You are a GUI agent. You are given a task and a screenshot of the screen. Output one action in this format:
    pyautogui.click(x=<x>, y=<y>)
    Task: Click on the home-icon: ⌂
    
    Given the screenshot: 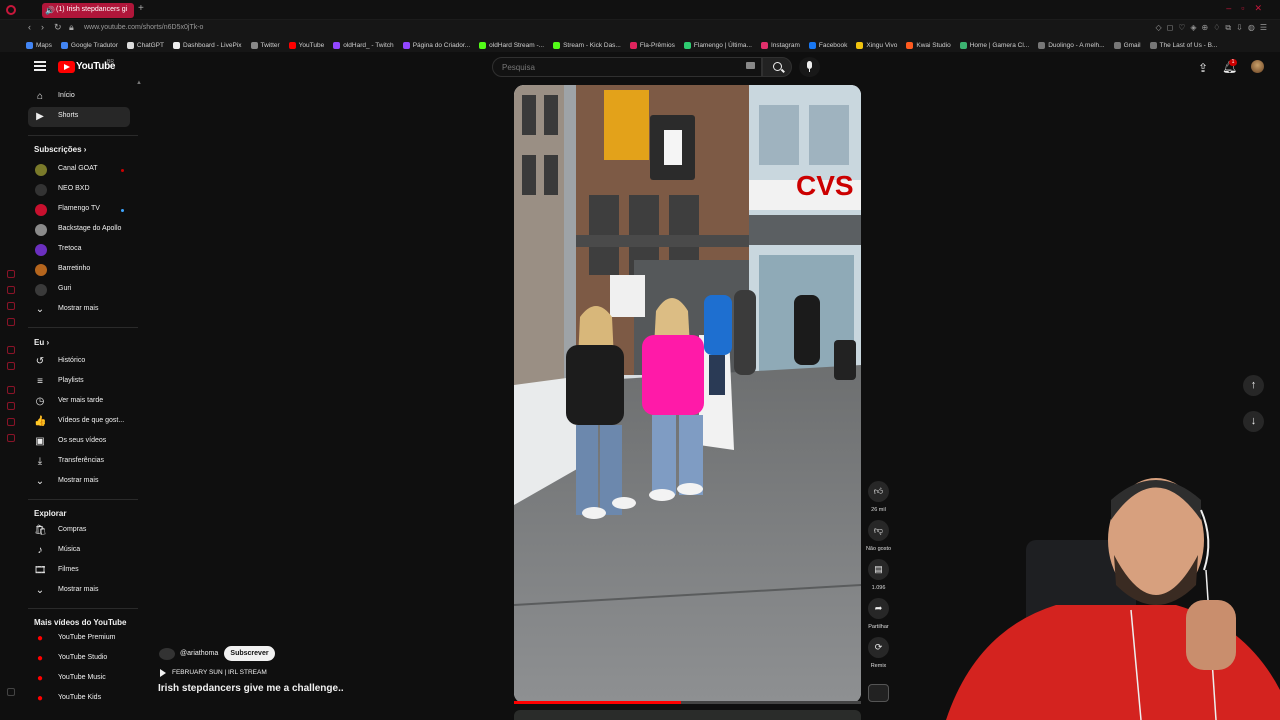 What is the action you would take?
    pyautogui.click(x=40, y=96)
    